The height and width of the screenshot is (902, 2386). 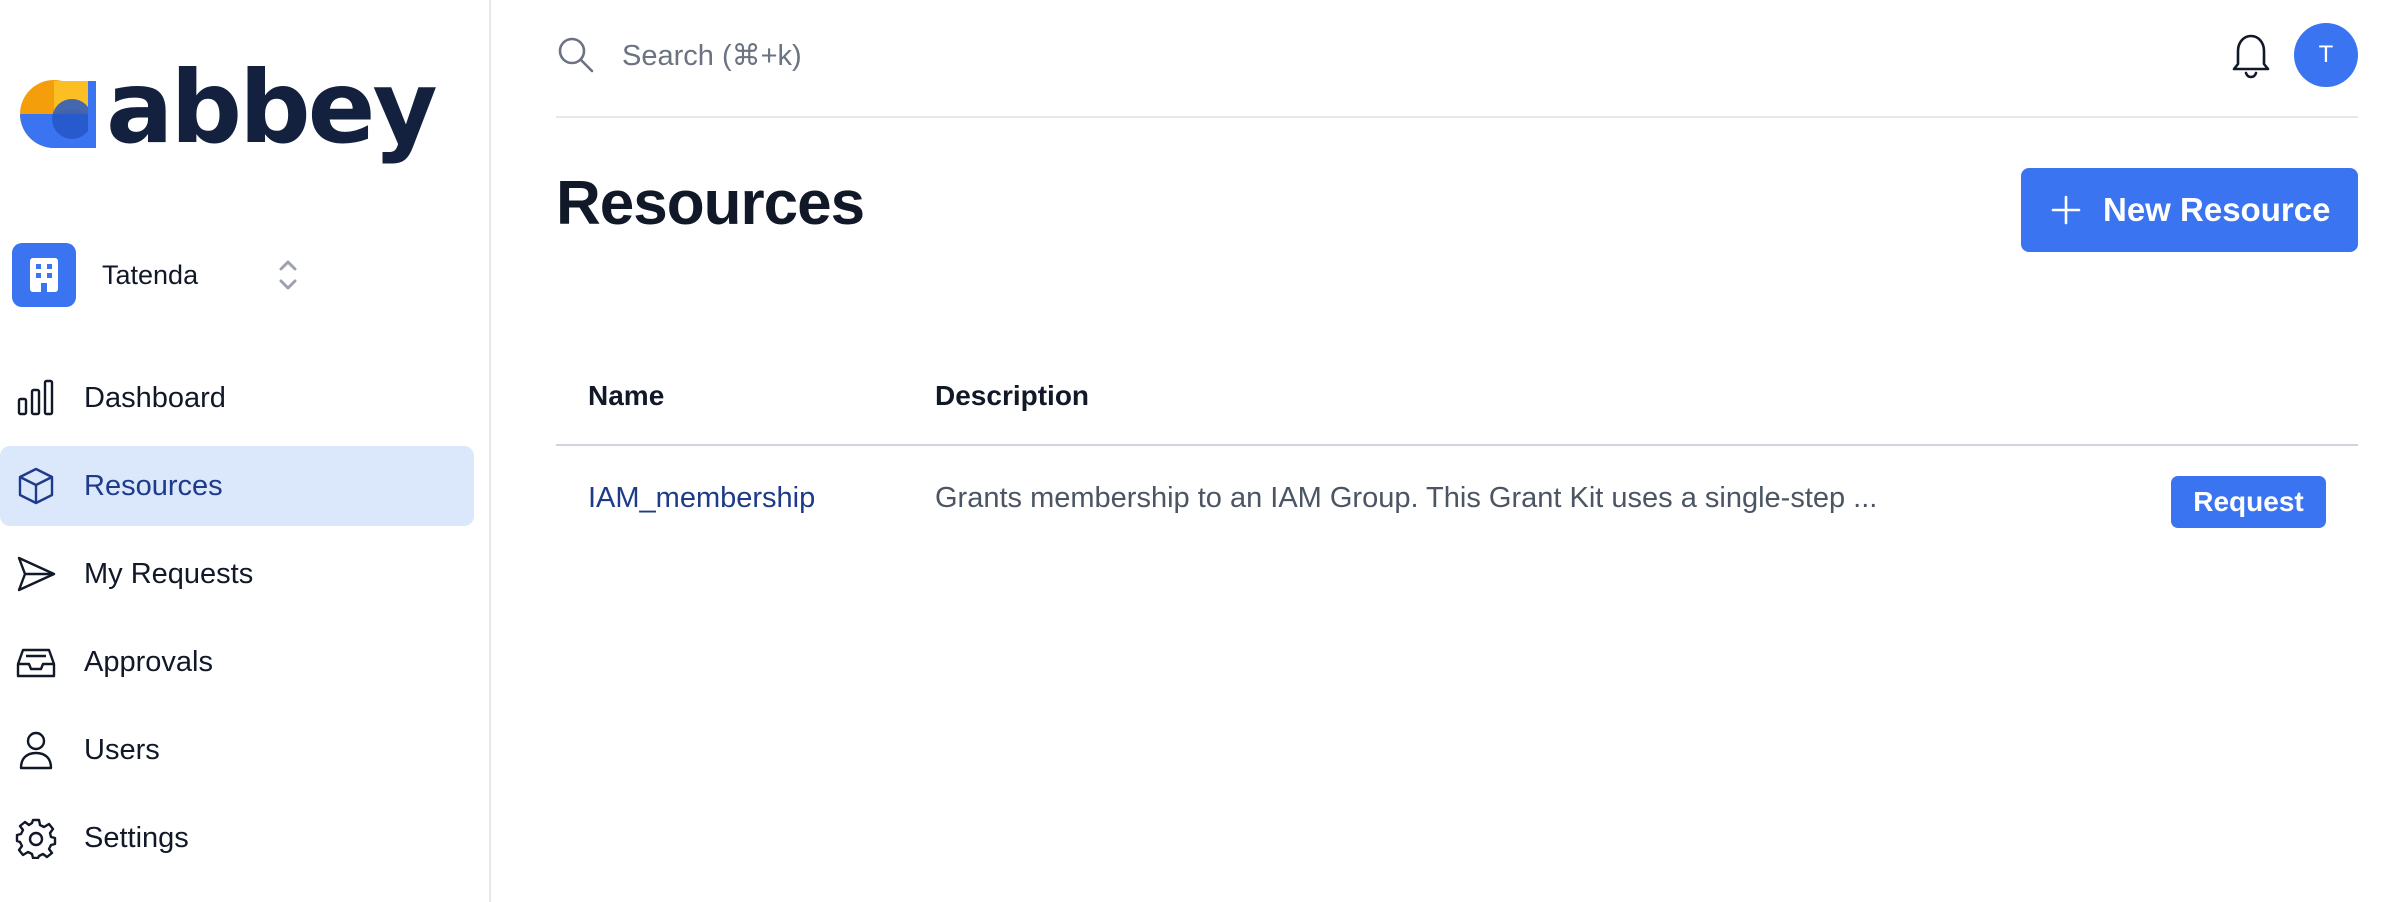 I want to click on sidebar-item-label: My Requests, so click(x=169, y=573).